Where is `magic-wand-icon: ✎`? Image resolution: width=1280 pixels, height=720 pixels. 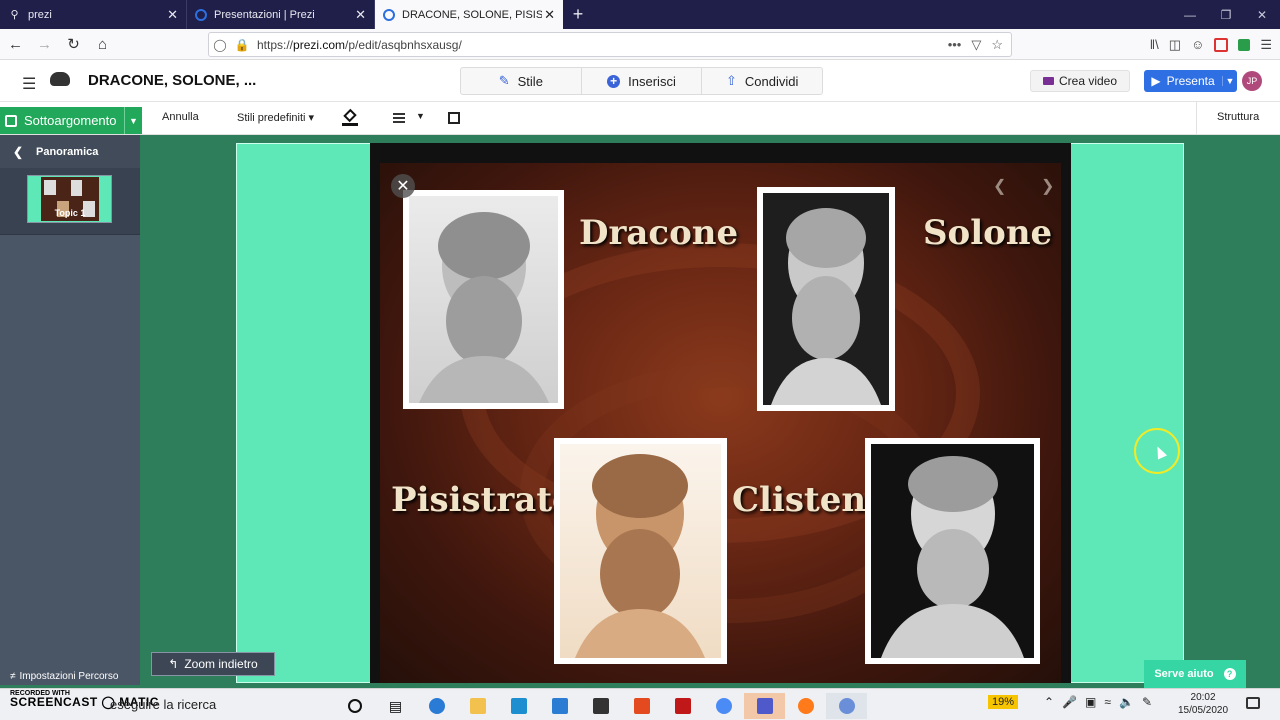
magic-wand-icon: ✎ is located at coordinates (504, 80).